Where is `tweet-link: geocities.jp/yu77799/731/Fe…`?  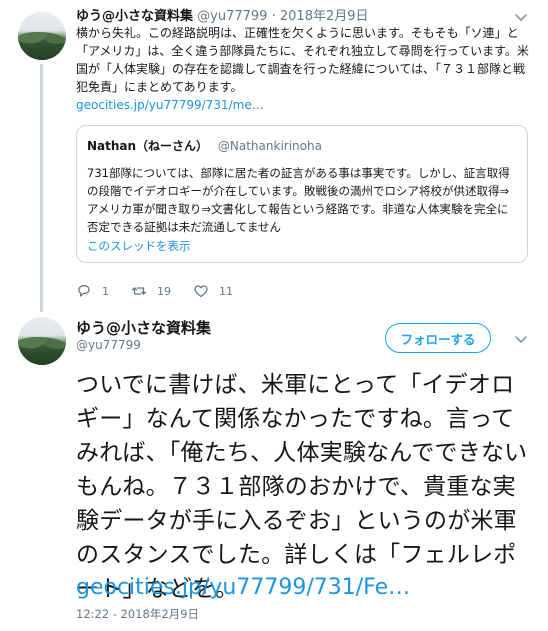
tweet-link: geocities.jp/yu77799/731/Fe… is located at coordinates (243, 588).